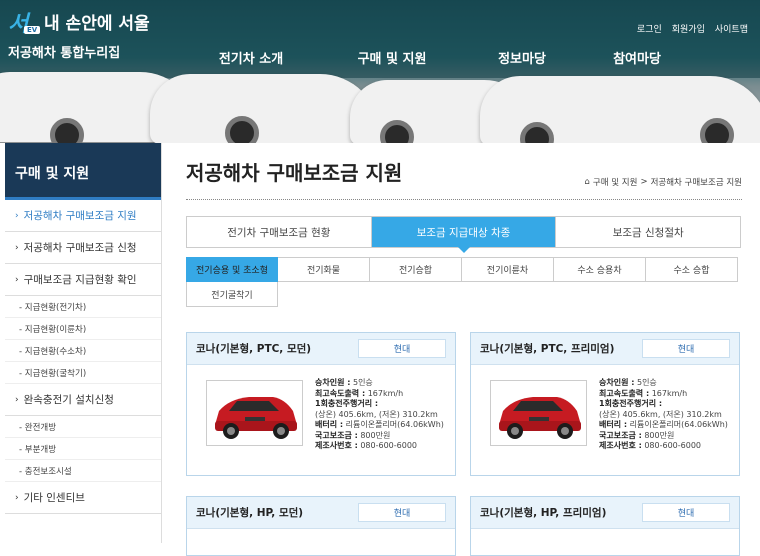  What do you see at coordinates (83, 307) in the screenshot?
I see `sidebar-sub-ev: - 지급현황(전기차)` at bounding box center [83, 307].